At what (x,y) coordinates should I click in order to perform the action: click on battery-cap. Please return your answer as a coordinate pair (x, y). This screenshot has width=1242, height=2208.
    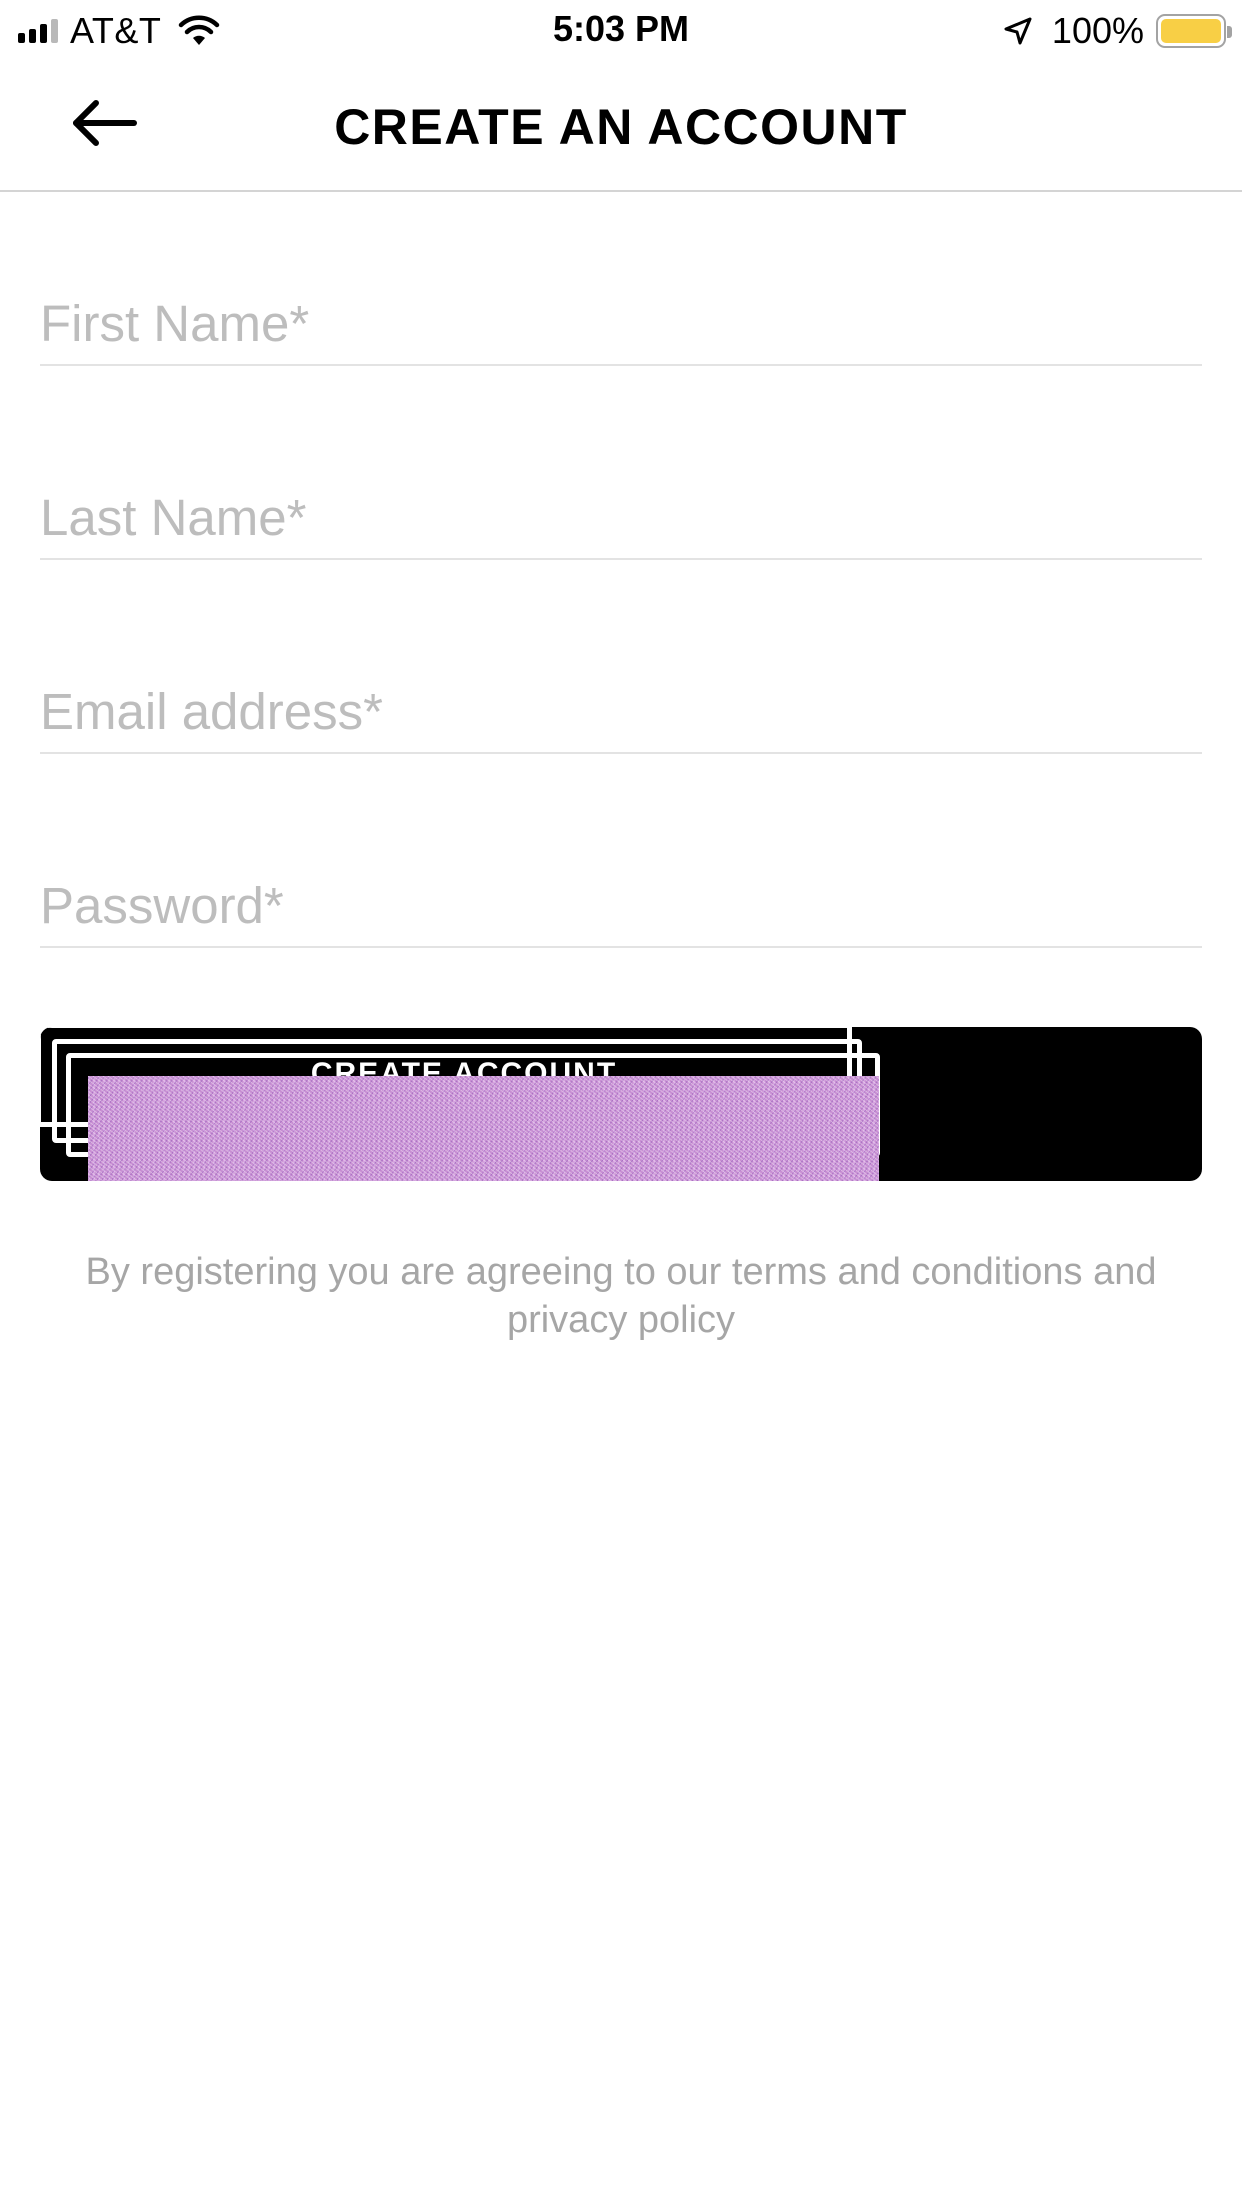
    Looking at the image, I should click on (1229, 32).